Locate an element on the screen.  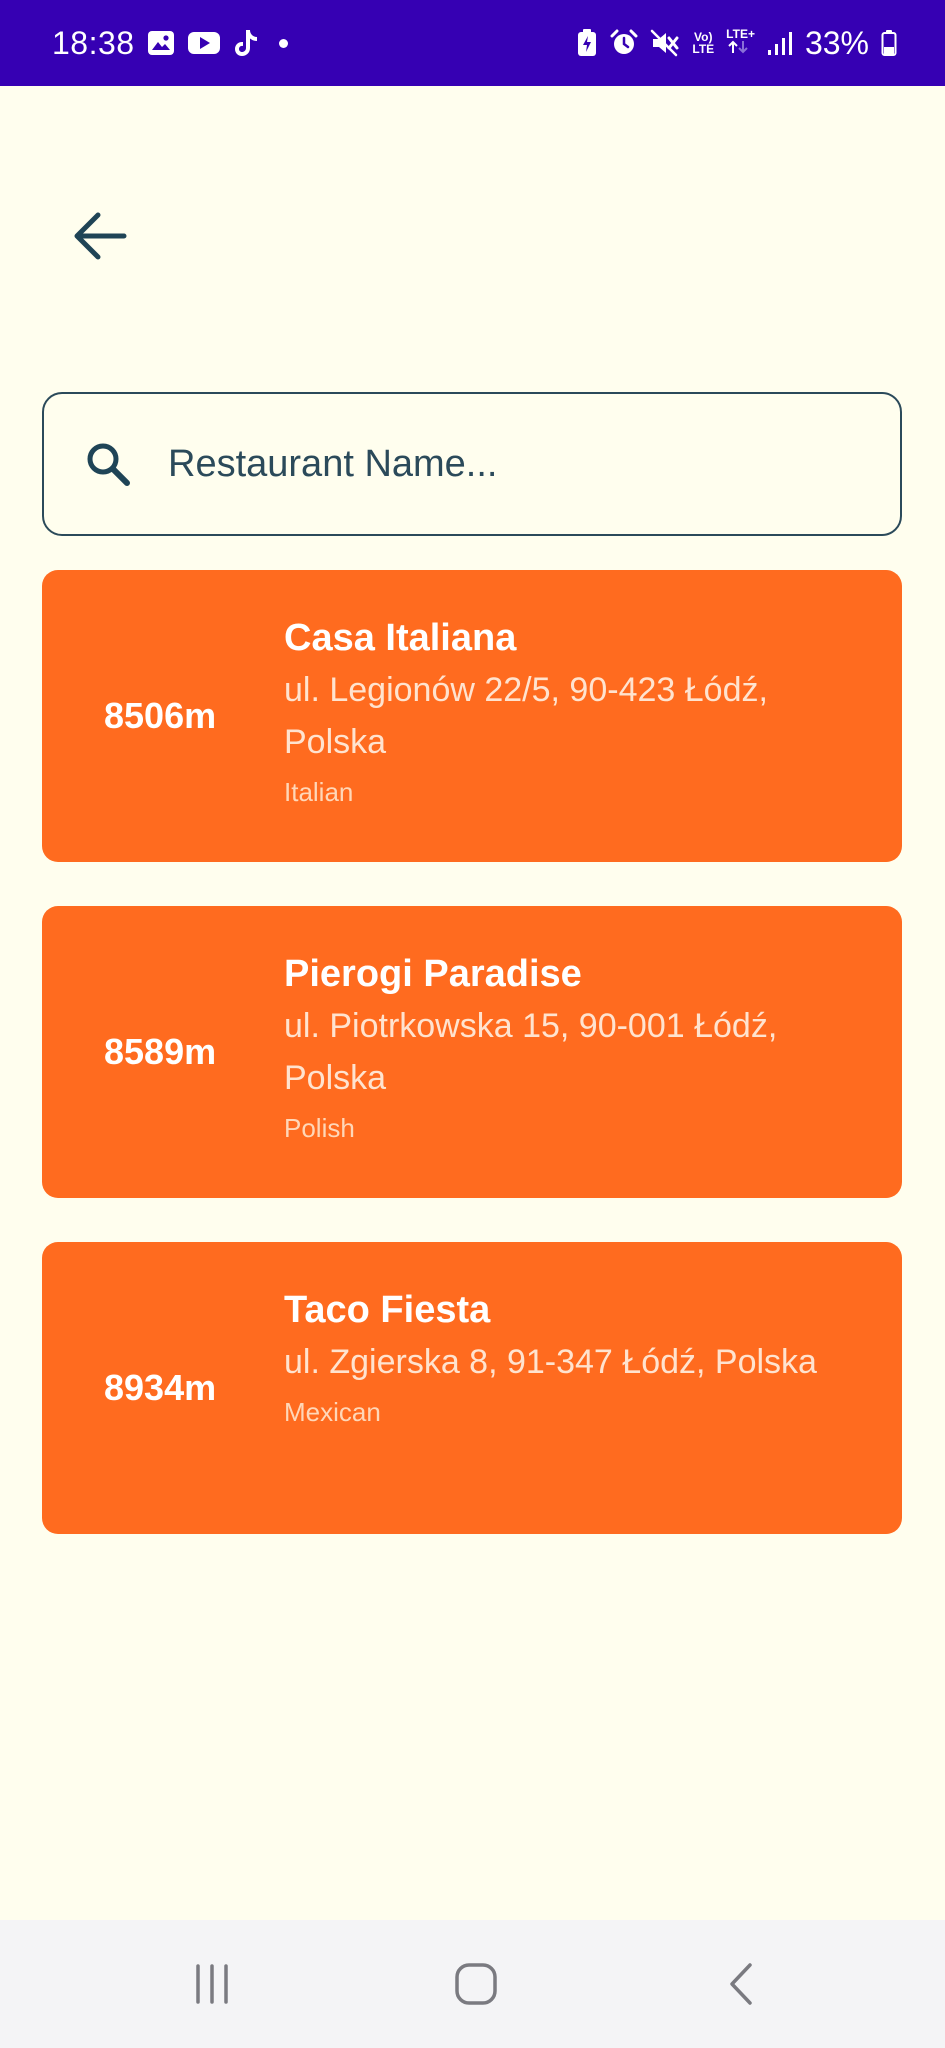
restaurant-distance: 8934m is located at coordinates (160, 1387).